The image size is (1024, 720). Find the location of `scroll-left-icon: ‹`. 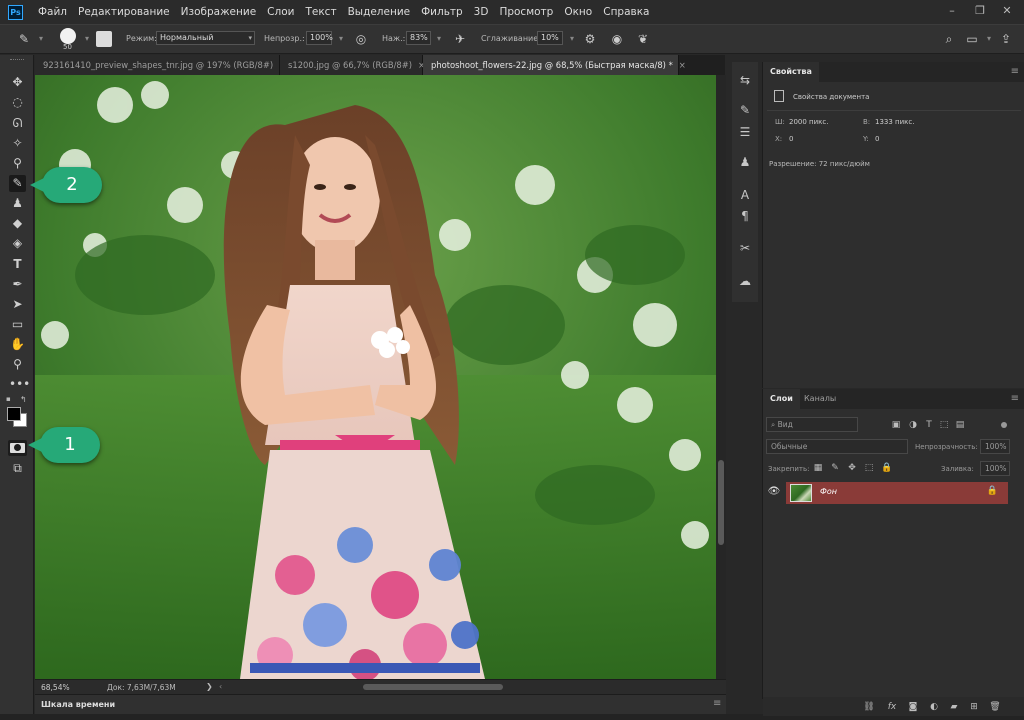

scroll-left-icon: ‹ is located at coordinates (220, 686).